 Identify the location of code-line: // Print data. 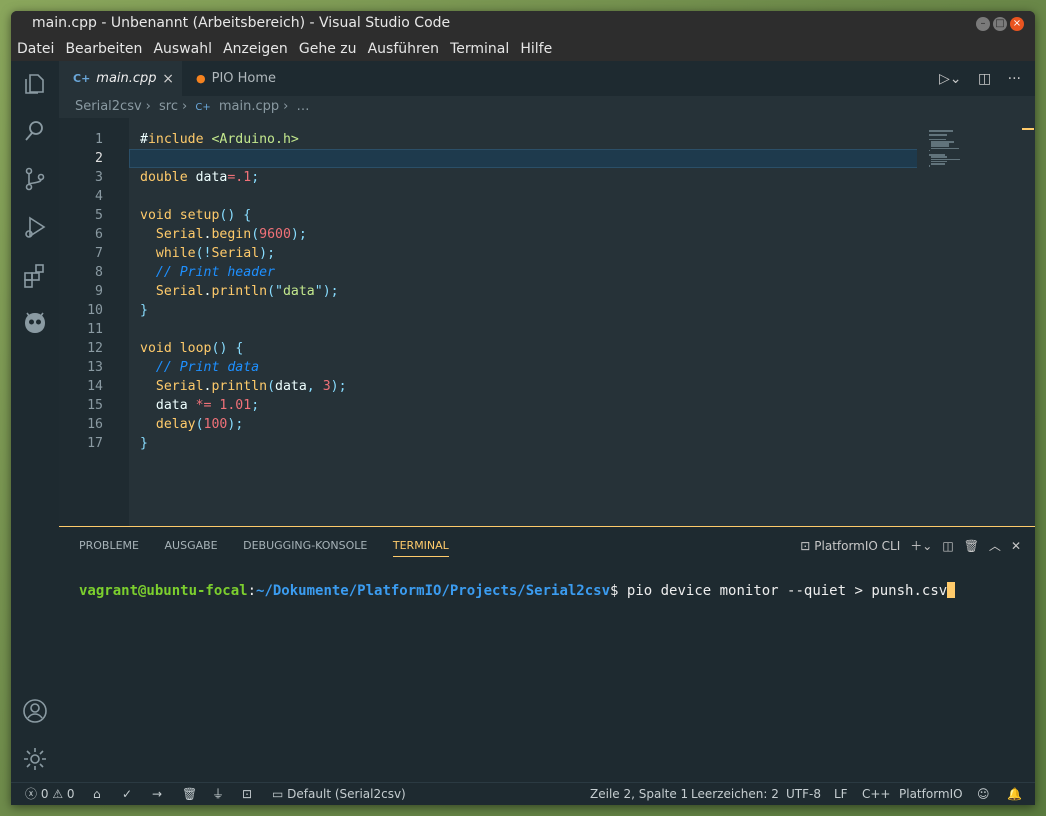
(199, 367).